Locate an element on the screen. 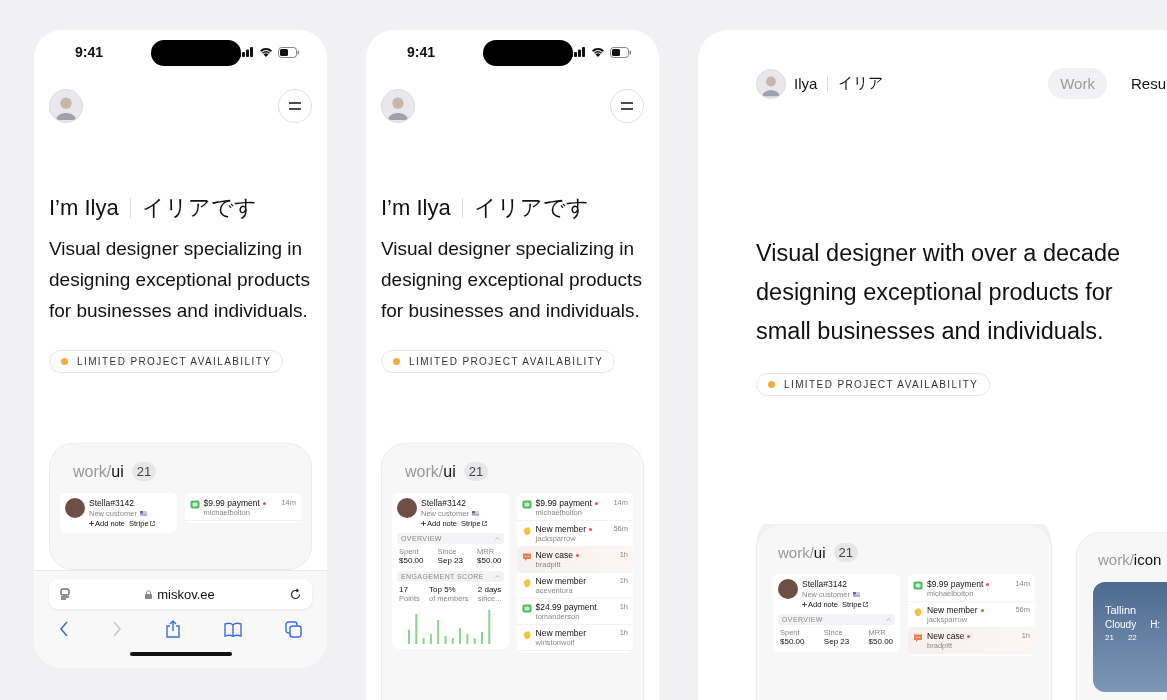 The height and width of the screenshot is (700, 1167). weather-hour: 21 is located at coordinates (1109, 637).